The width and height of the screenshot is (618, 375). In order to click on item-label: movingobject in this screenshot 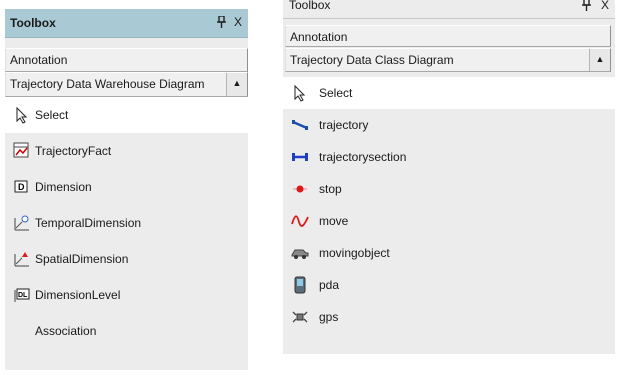, I will do `click(354, 253)`.